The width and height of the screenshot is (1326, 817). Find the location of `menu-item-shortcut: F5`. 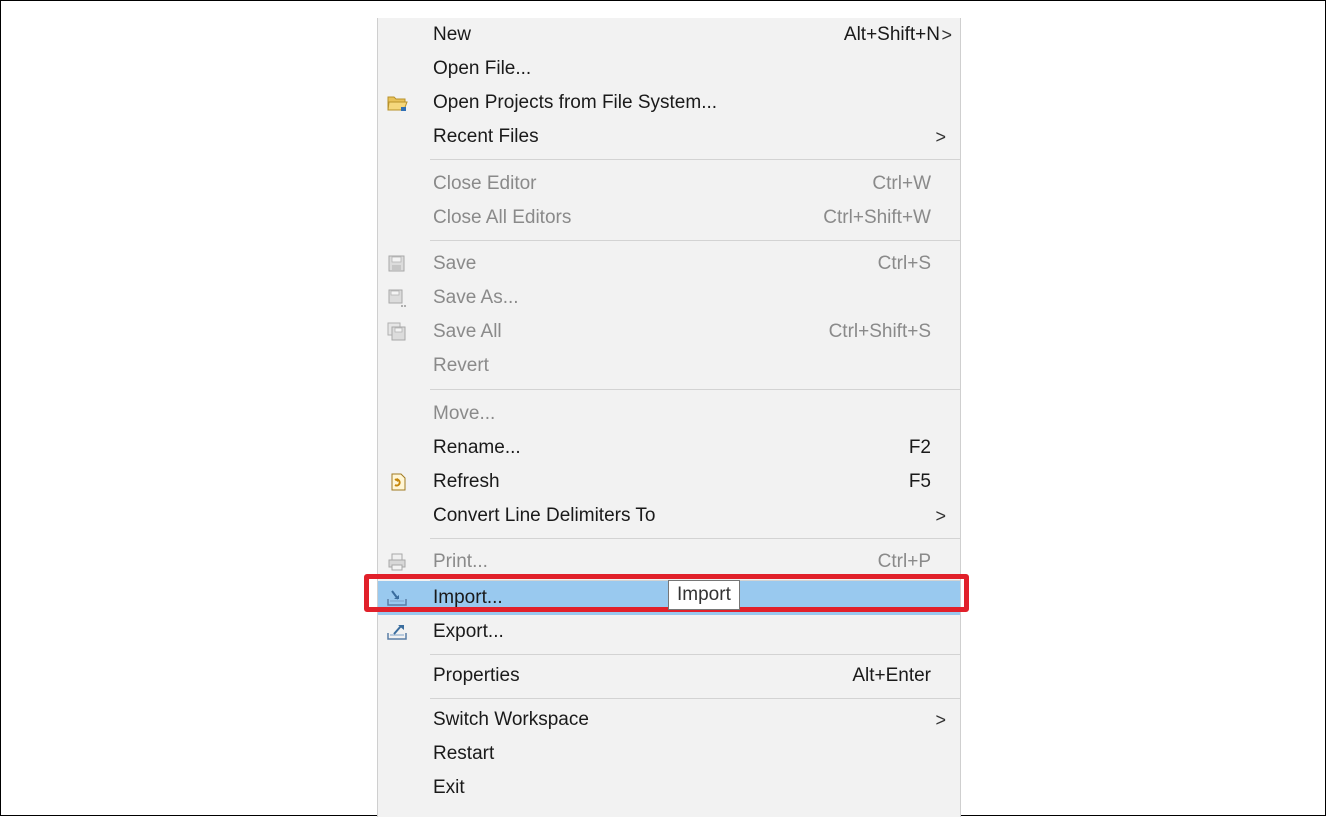

menu-item-shortcut: F5 is located at coordinates (919, 481).